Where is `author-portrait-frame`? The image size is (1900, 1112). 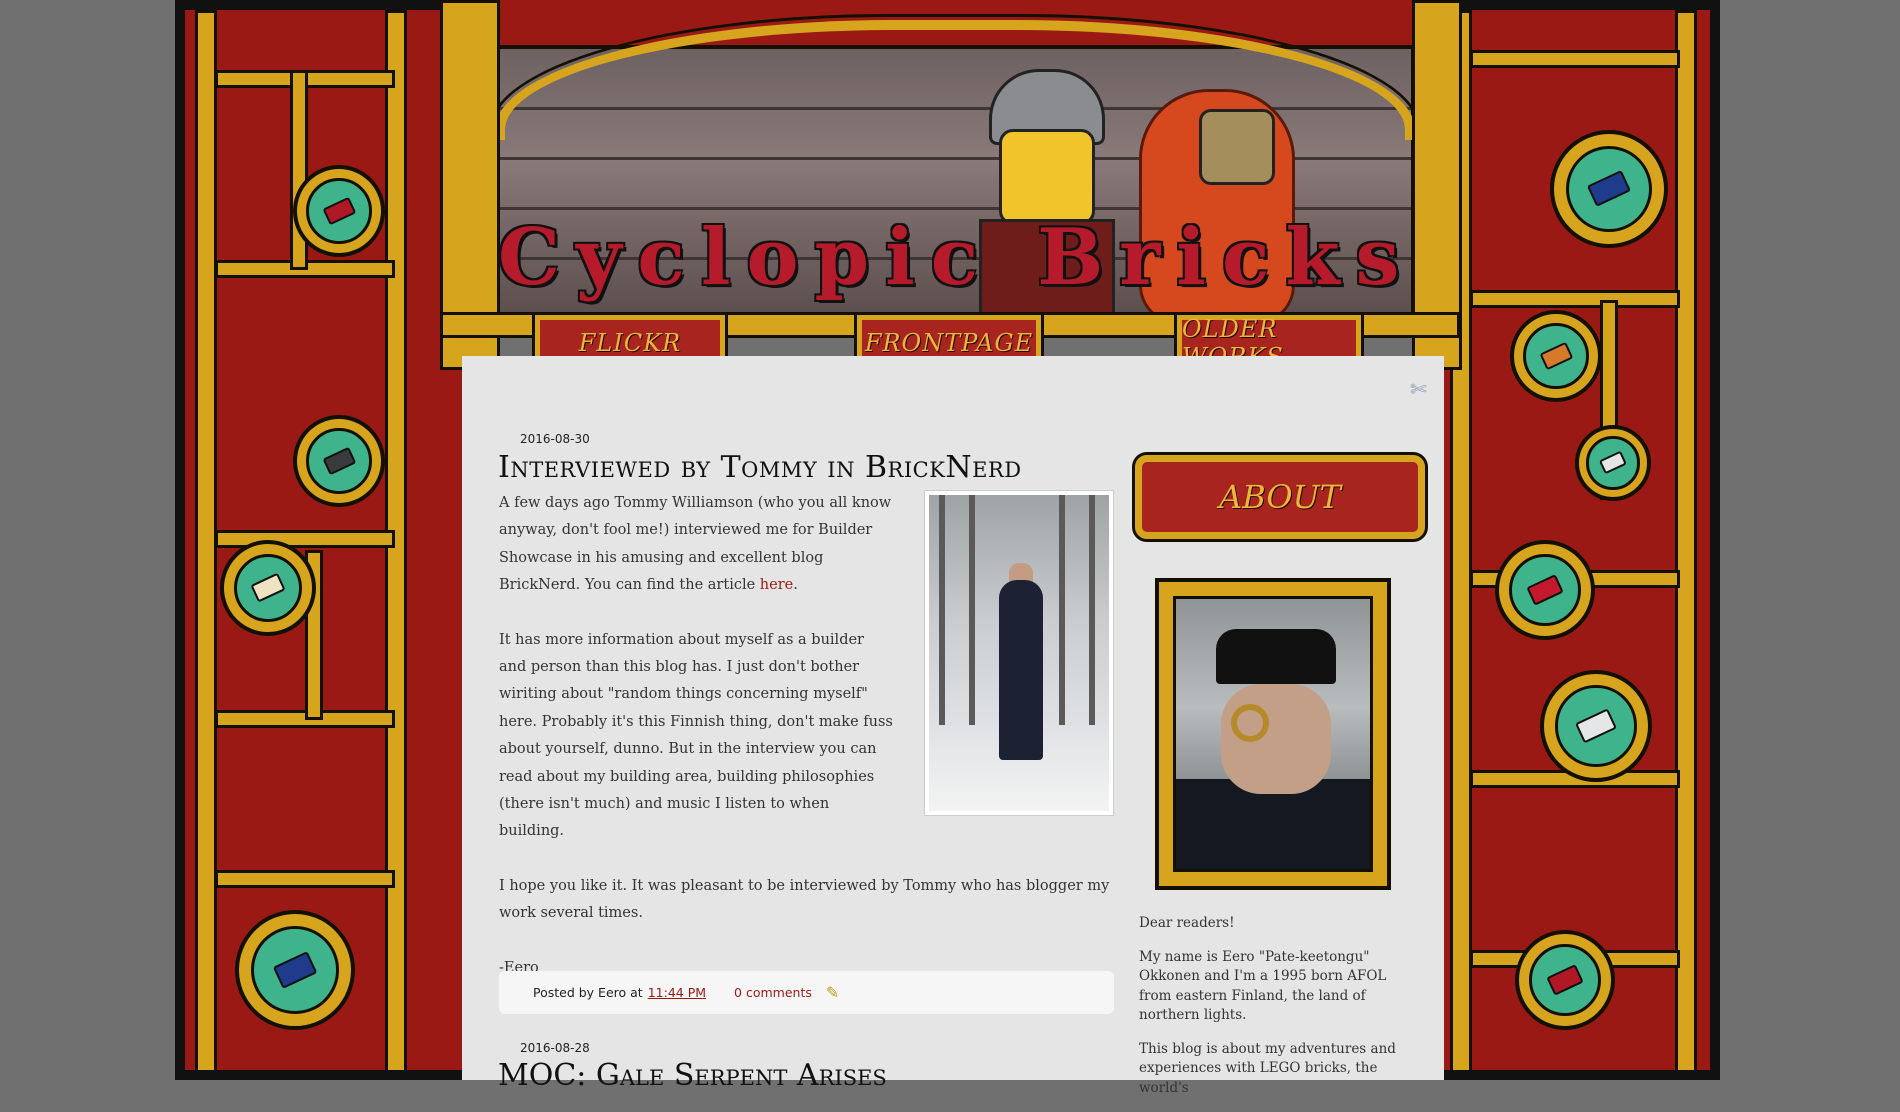
author-portrait-frame is located at coordinates (1273, 734).